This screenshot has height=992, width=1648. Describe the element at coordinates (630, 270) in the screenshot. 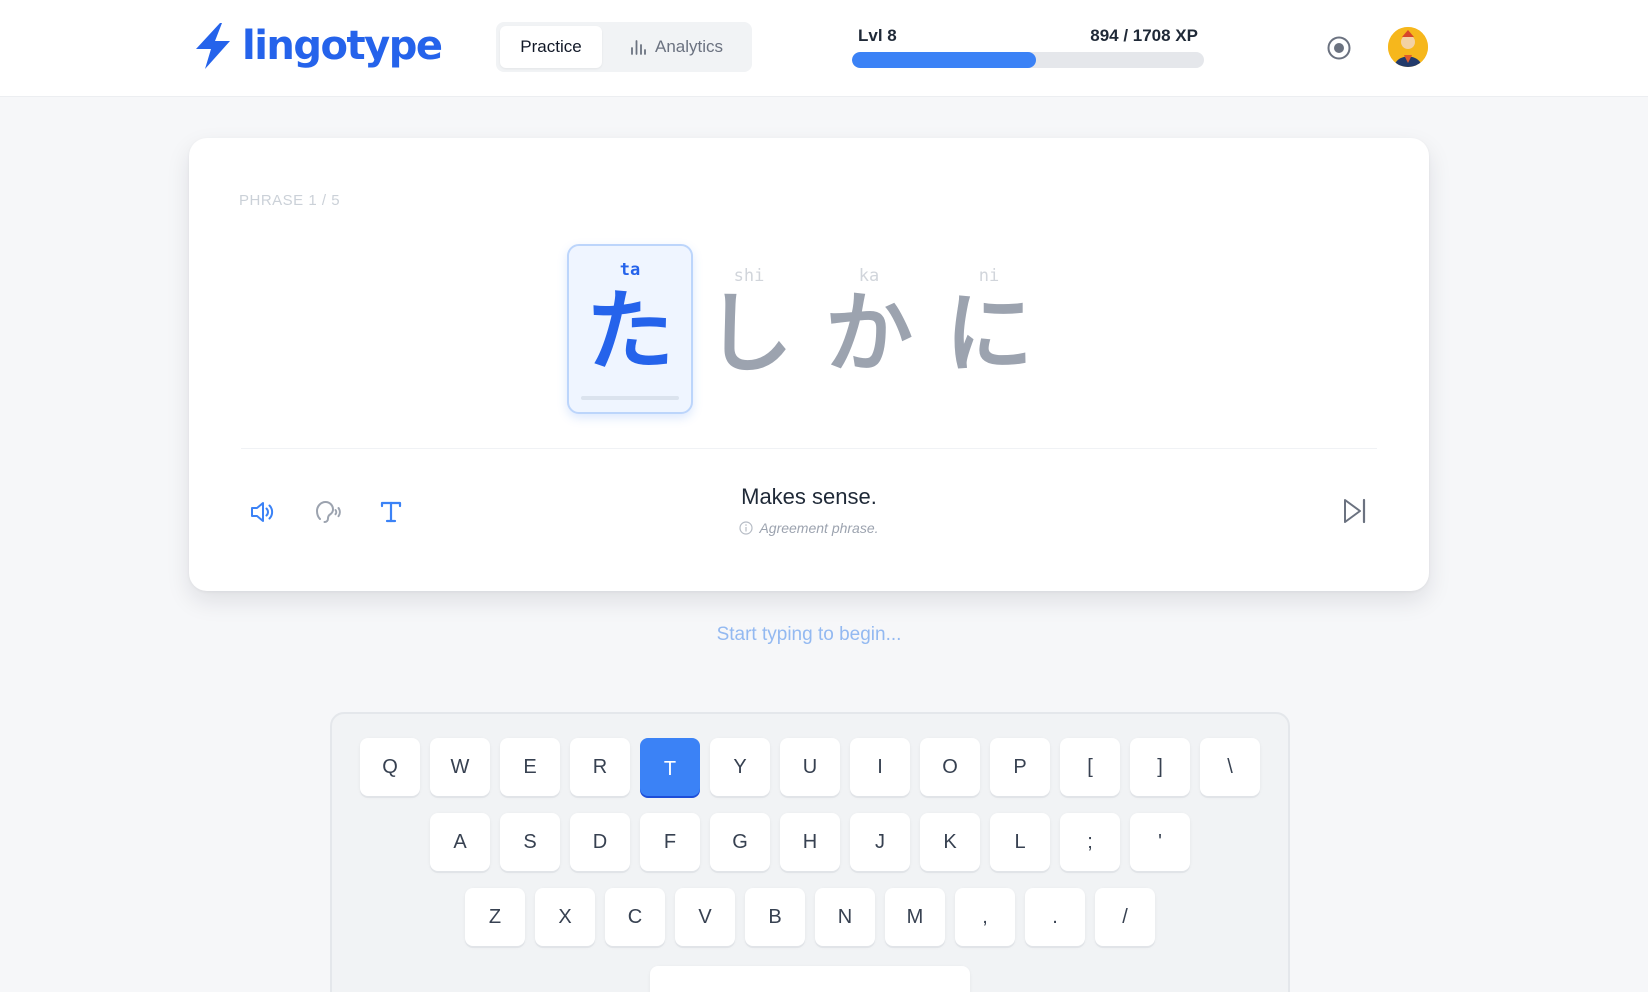

I see `kana-romaji: ta` at that location.